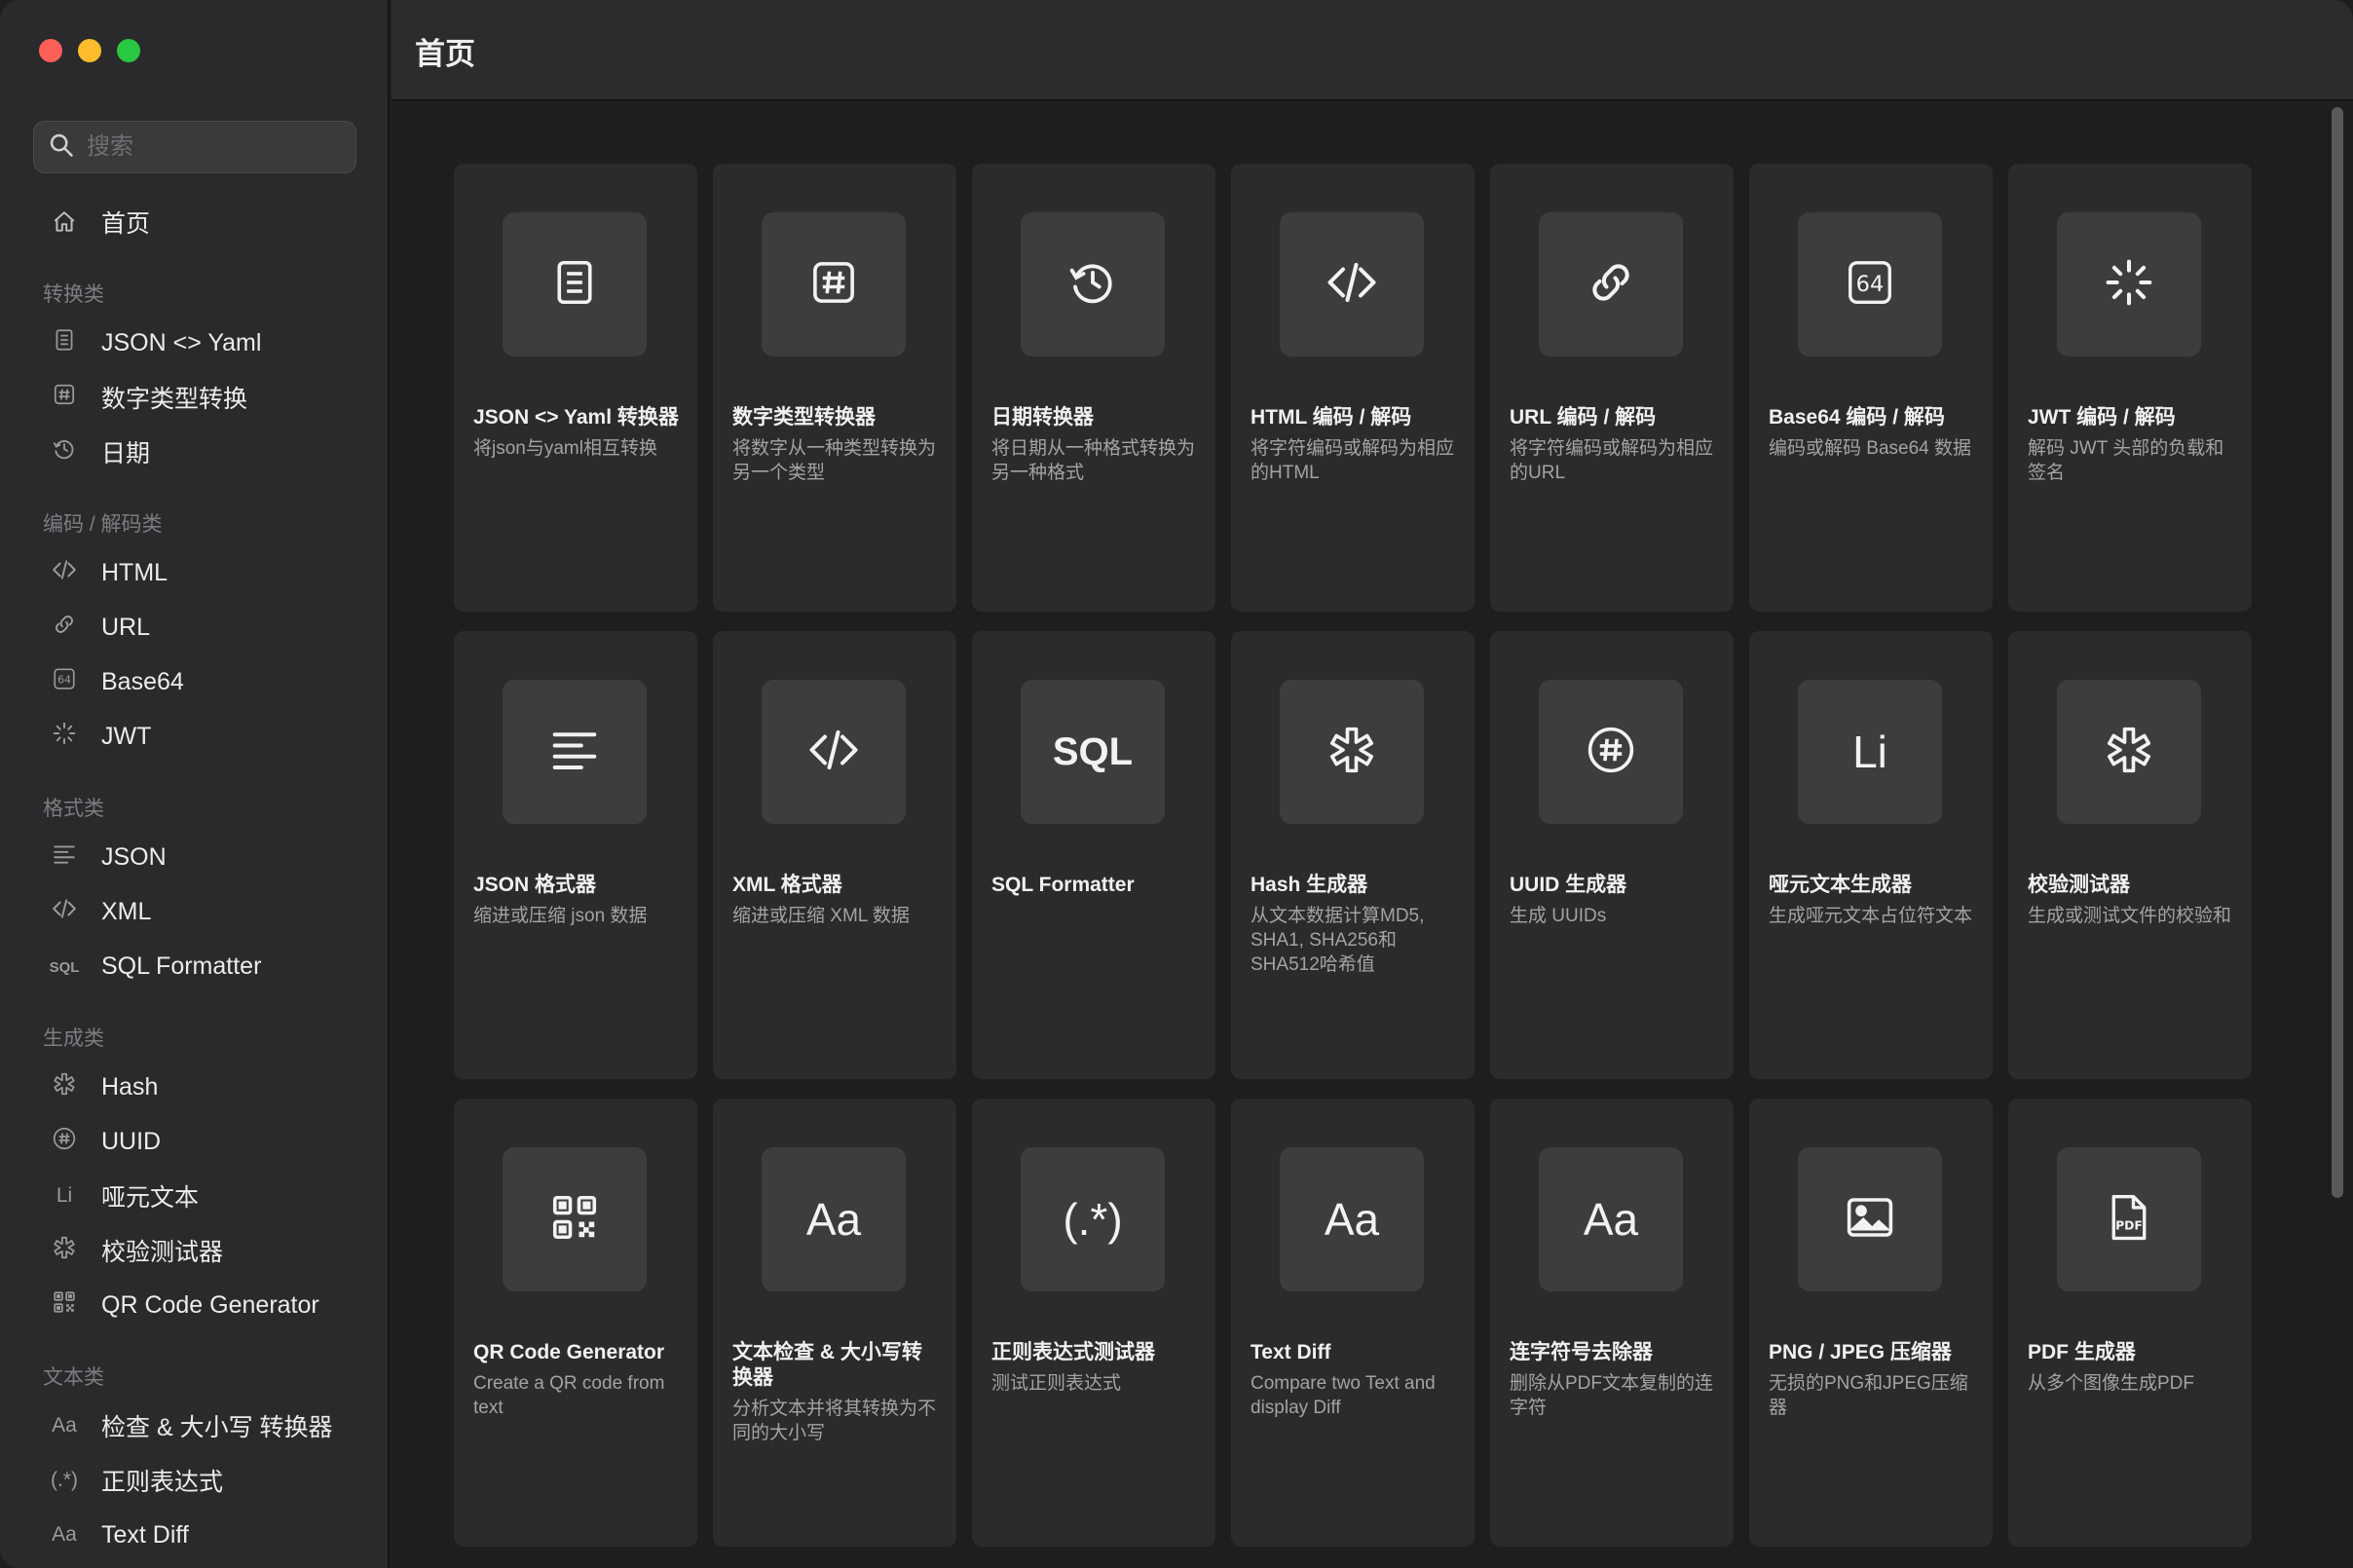 This screenshot has width=2353, height=1568. What do you see at coordinates (162, 1252) in the screenshot?
I see `sidebar-item-label: 校验测试器` at bounding box center [162, 1252].